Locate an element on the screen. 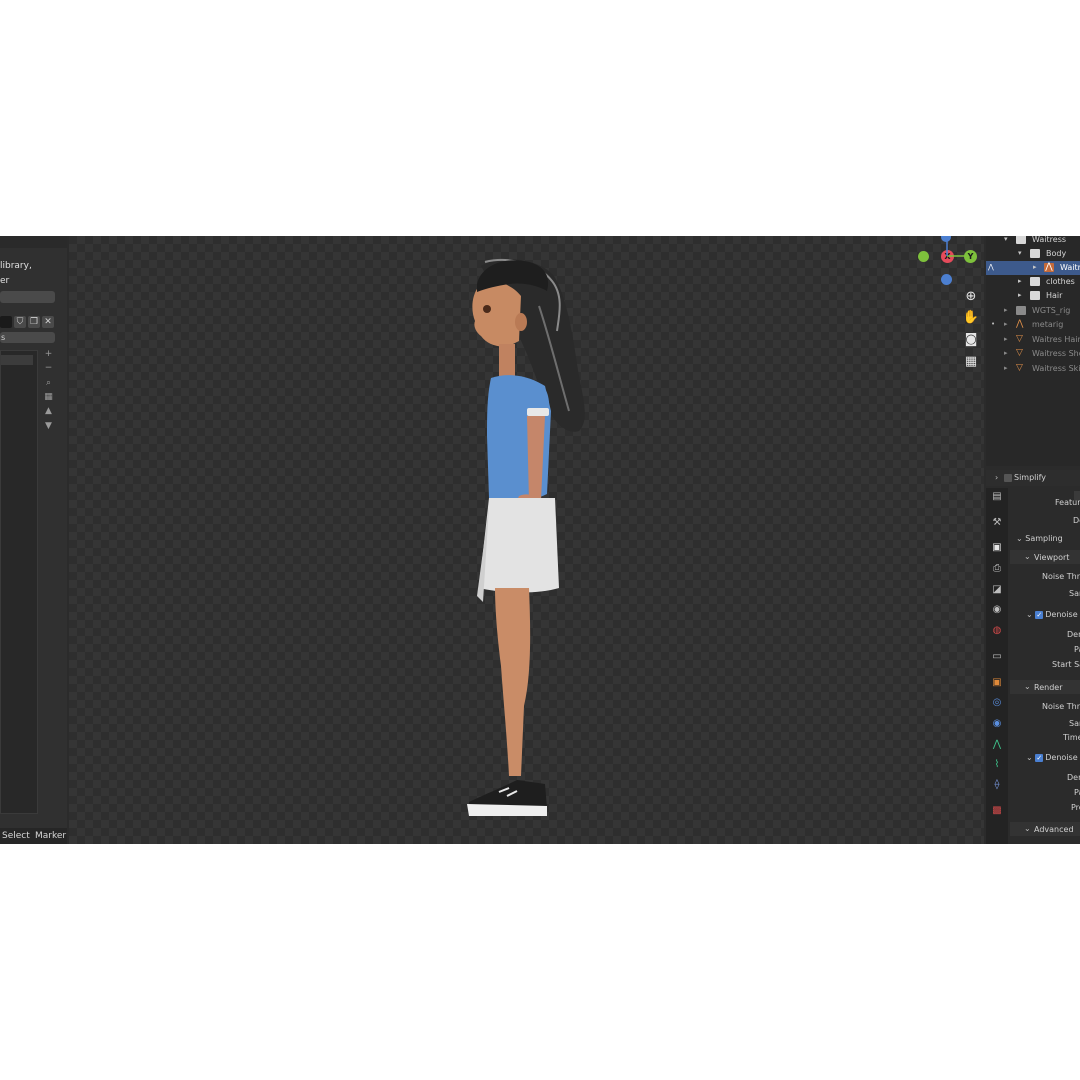  search-icon: ⌕ is located at coordinates (48, 383).